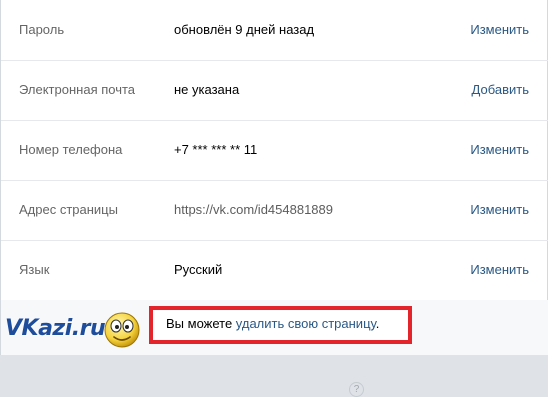 The image size is (548, 397). What do you see at coordinates (253, 209) in the screenshot?
I see `row-value: https://vk.com/id454881889` at bounding box center [253, 209].